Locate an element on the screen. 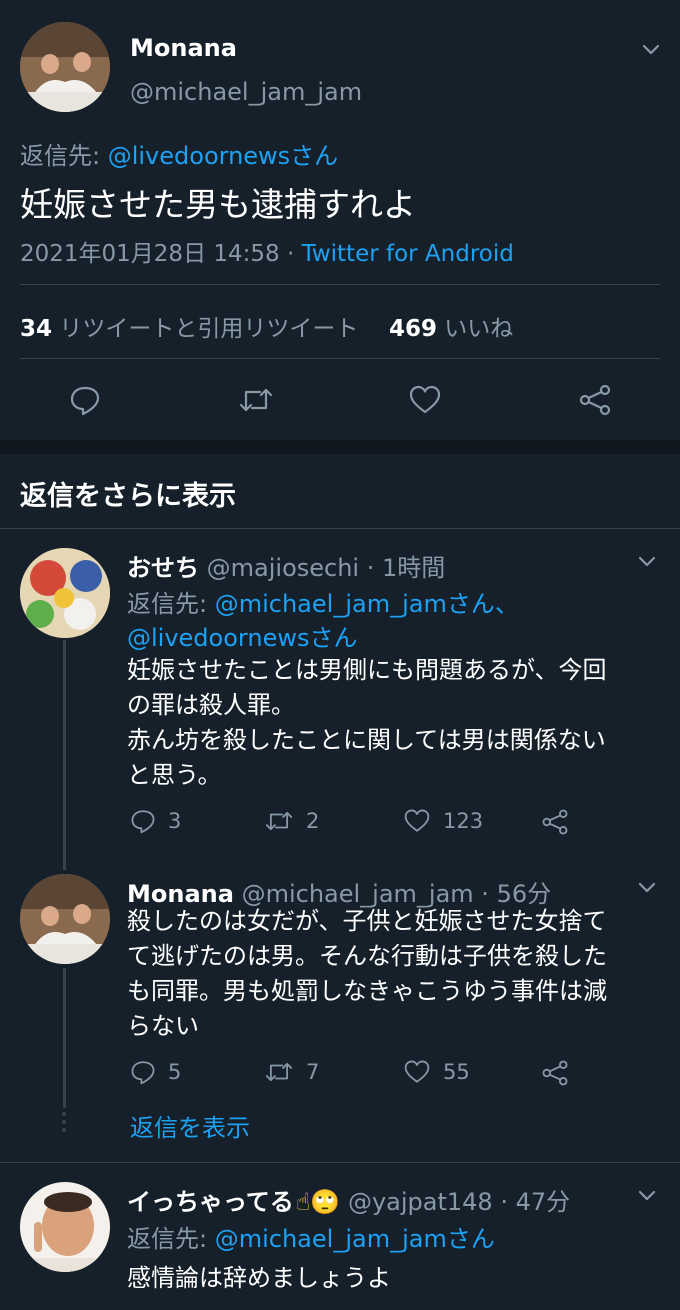 This screenshot has height=1310, width=680. source-link: Twitter for Android is located at coordinates (408, 254).